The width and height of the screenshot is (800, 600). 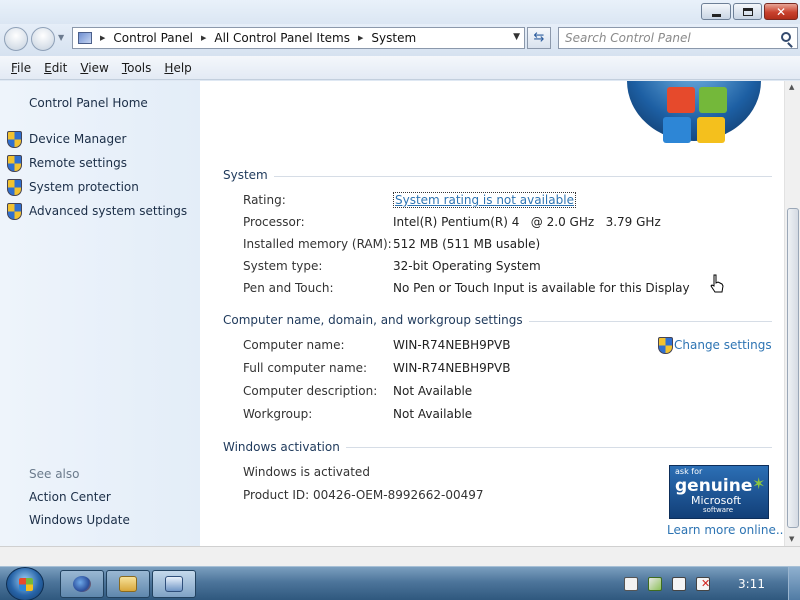 I want to click on action-center-link: Action Center, so click(x=70, y=497).